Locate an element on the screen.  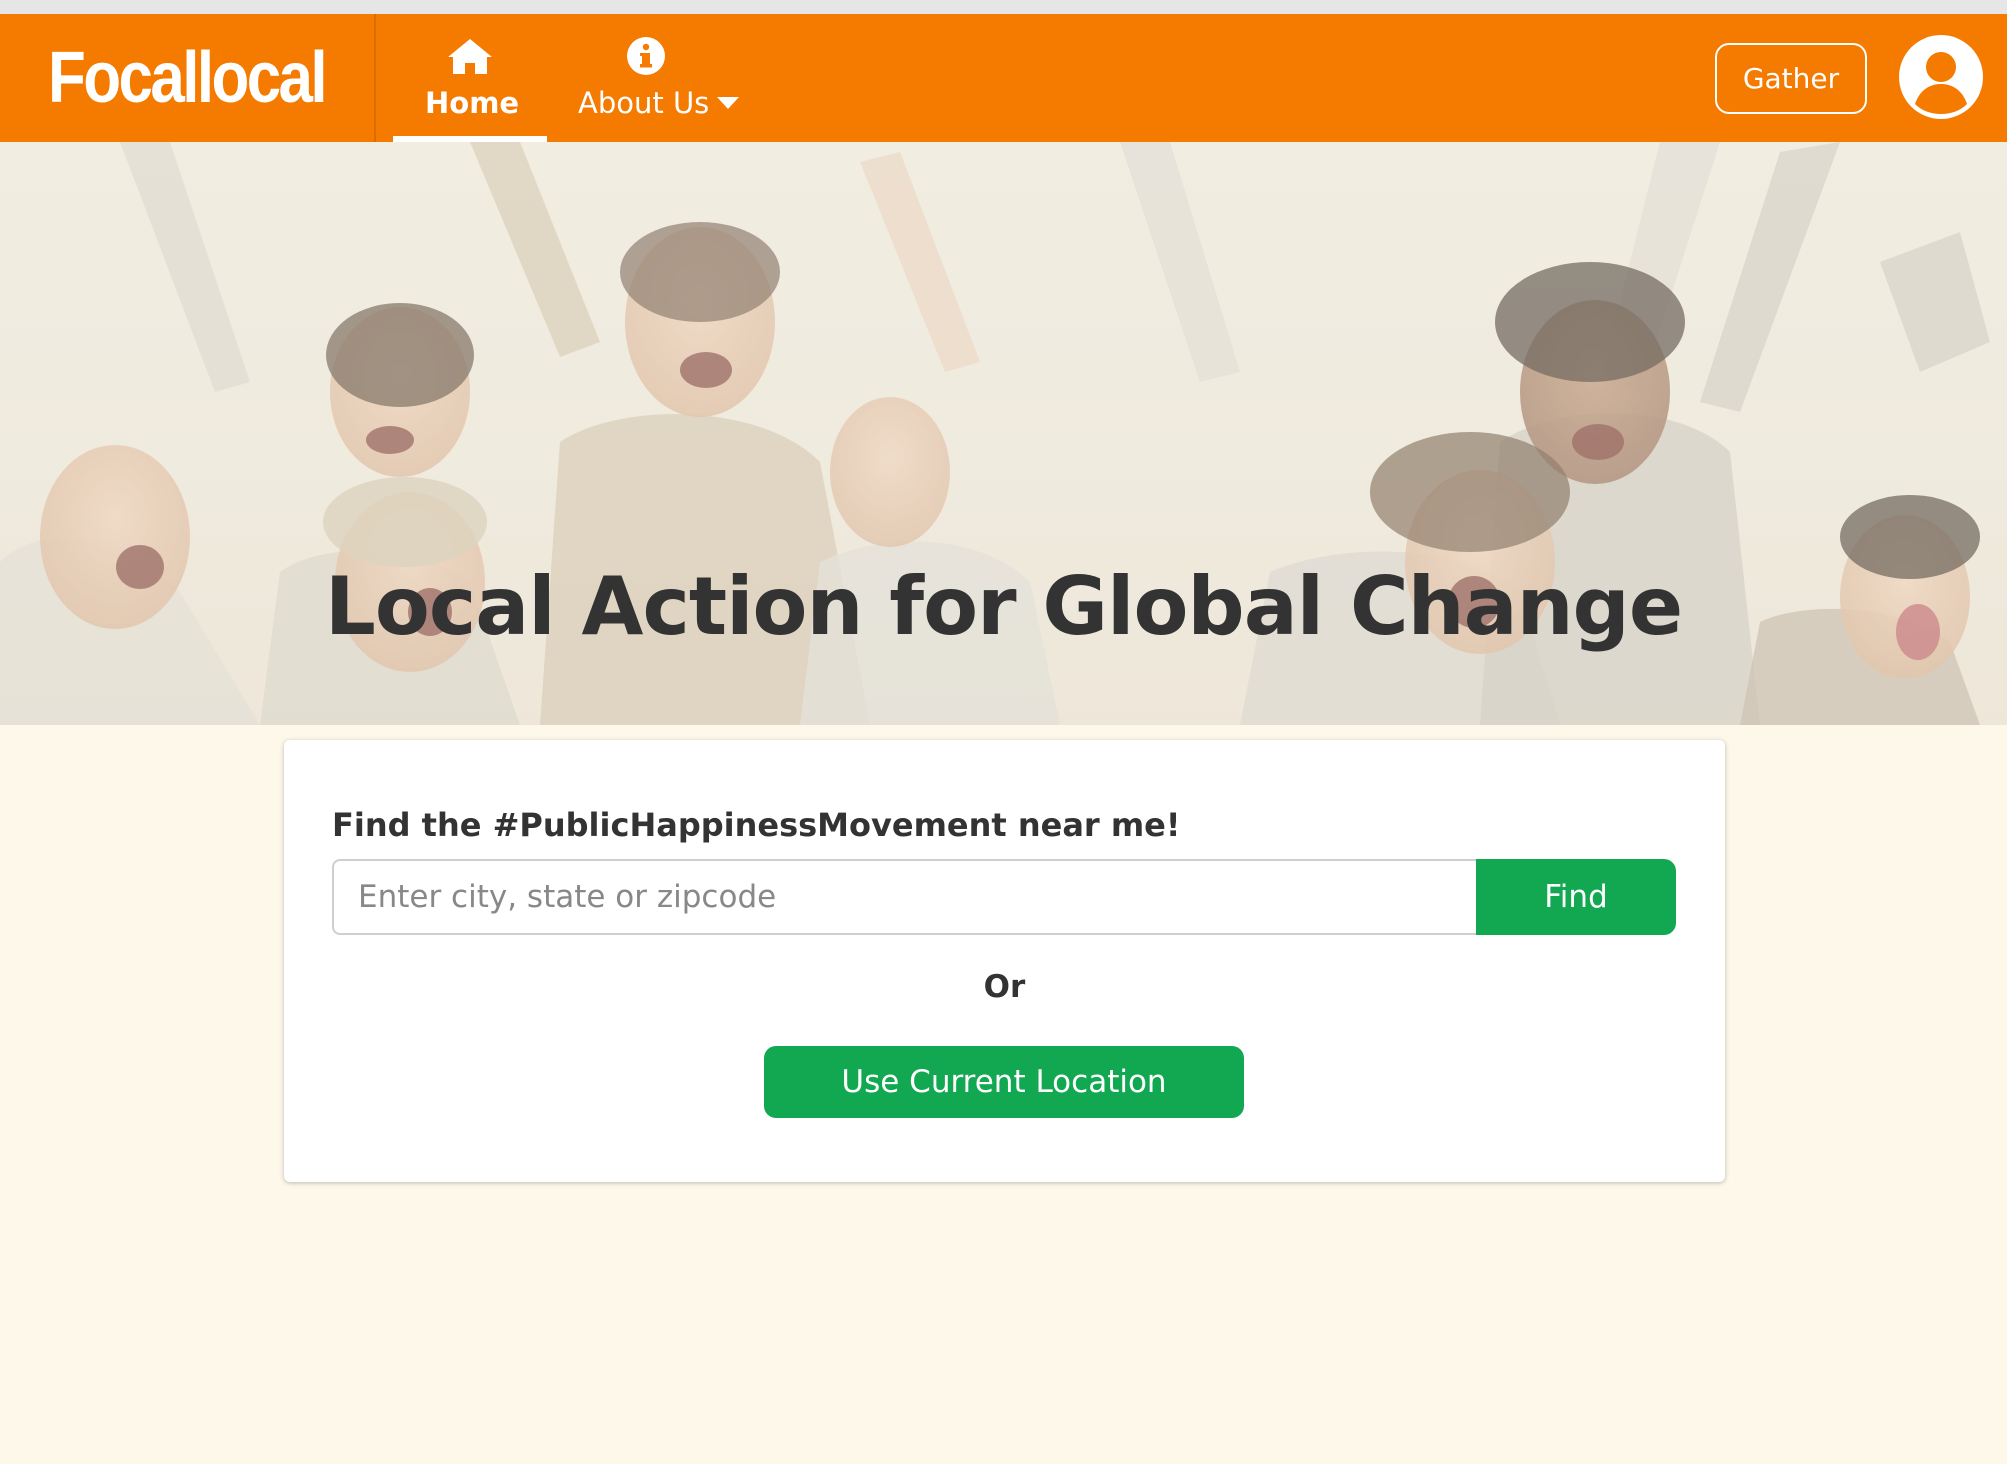
nav-about-us-label: About Us is located at coordinates (659, 103).